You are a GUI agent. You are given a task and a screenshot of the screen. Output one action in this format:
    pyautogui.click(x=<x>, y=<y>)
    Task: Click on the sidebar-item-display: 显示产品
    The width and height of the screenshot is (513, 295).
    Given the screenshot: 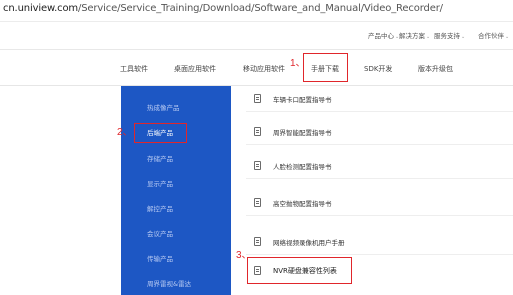 What is the action you would take?
    pyautogui.click(x=160, y=183)
    